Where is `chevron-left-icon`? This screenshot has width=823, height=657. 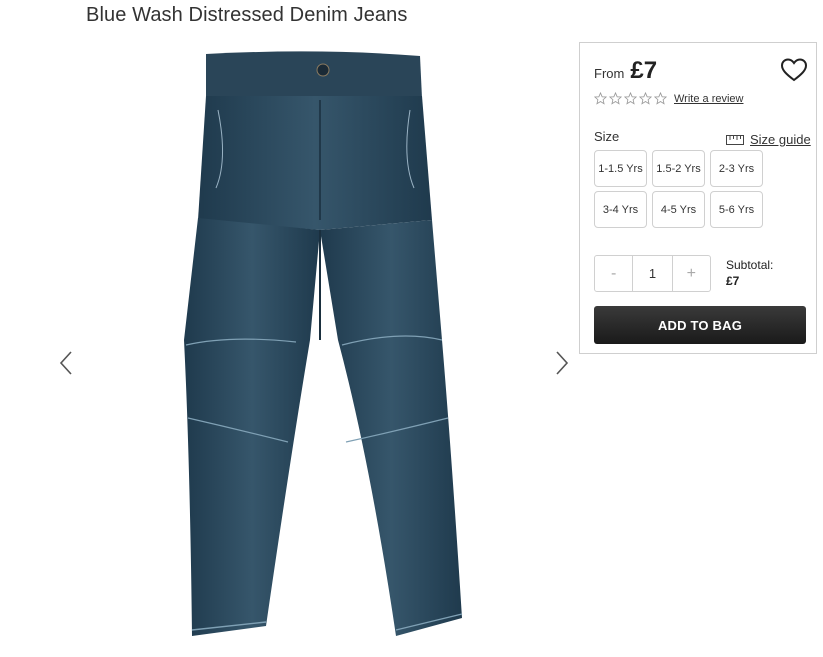 chevron-left-icon is located at coordinates (65, 363).